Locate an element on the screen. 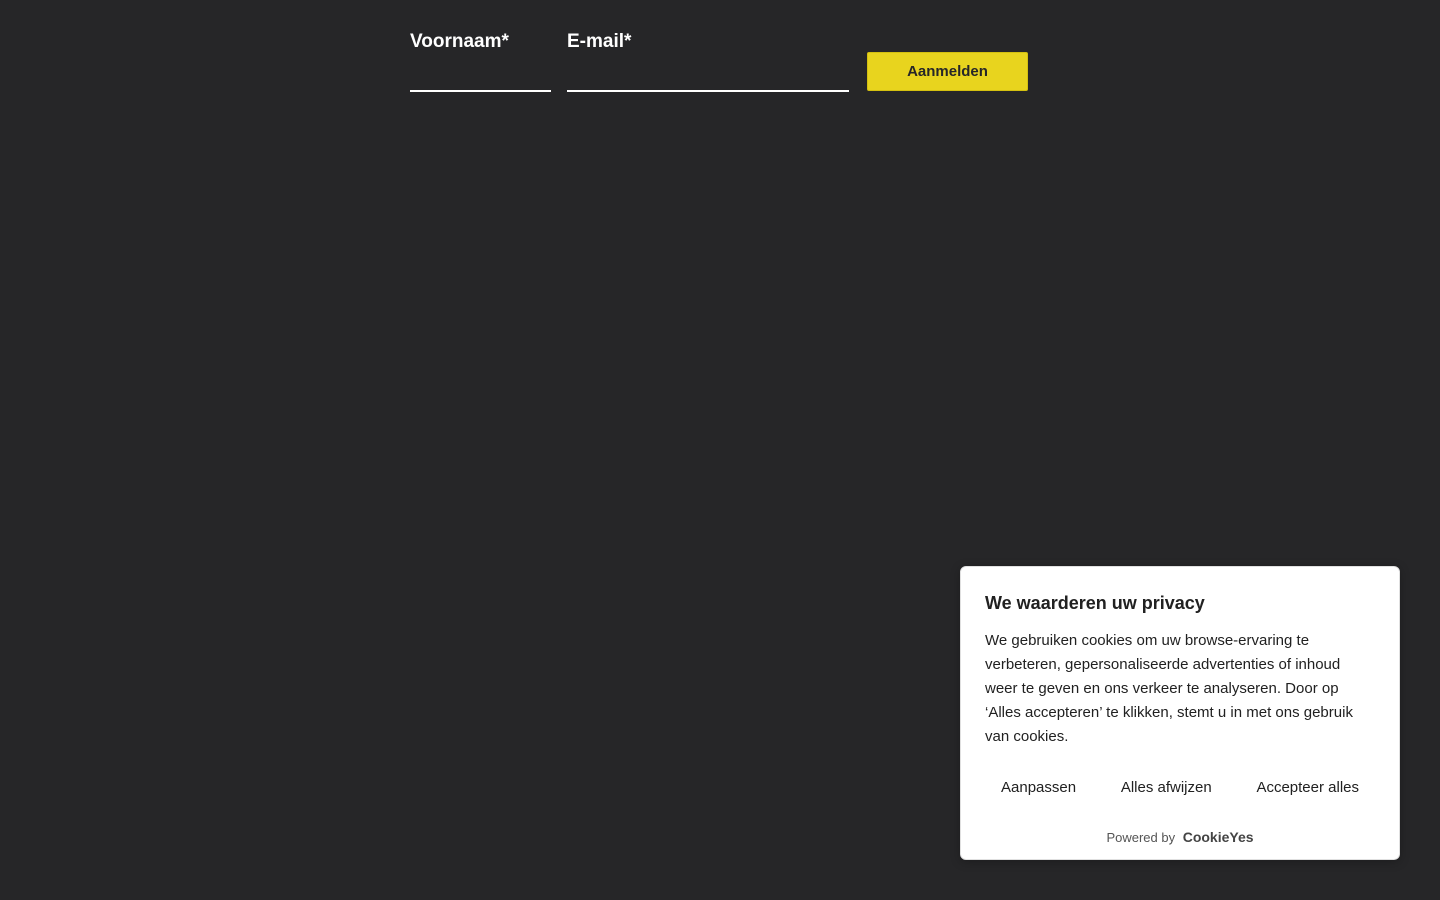 The height and width of the screenshot is (900, 1440). email-field-group: E-mail* is located at coordinates (708, 61).